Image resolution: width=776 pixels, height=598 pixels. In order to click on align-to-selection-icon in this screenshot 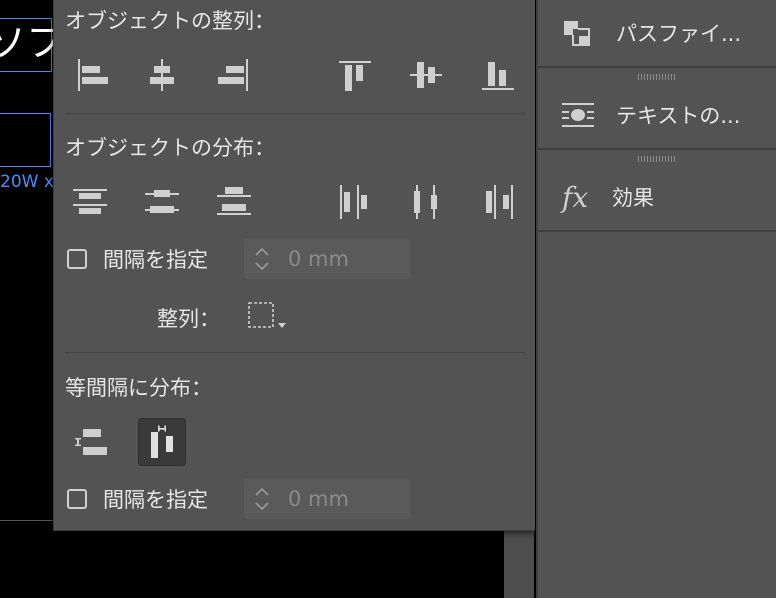, I will do `click(267, 315)`.